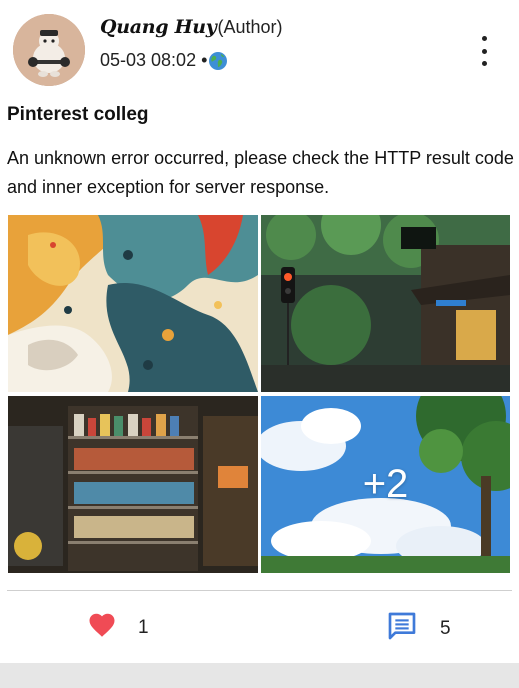 Image resolution: width=519 pixels, height=688 pixels. I want to click on gallery-image-railway-scene, so click(385, 303).